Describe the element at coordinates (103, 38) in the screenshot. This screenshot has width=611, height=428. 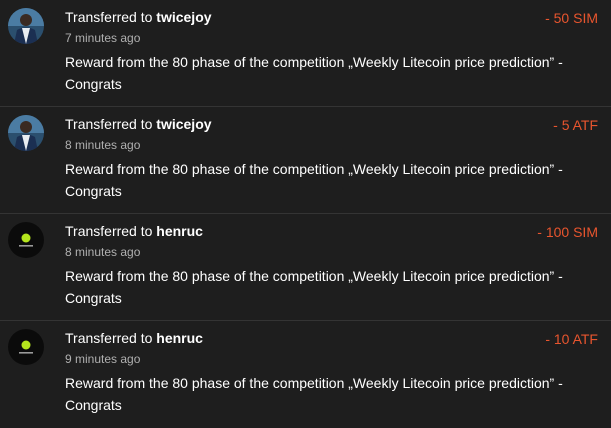
I see `timestamp: 7 minutes ago` at that location.